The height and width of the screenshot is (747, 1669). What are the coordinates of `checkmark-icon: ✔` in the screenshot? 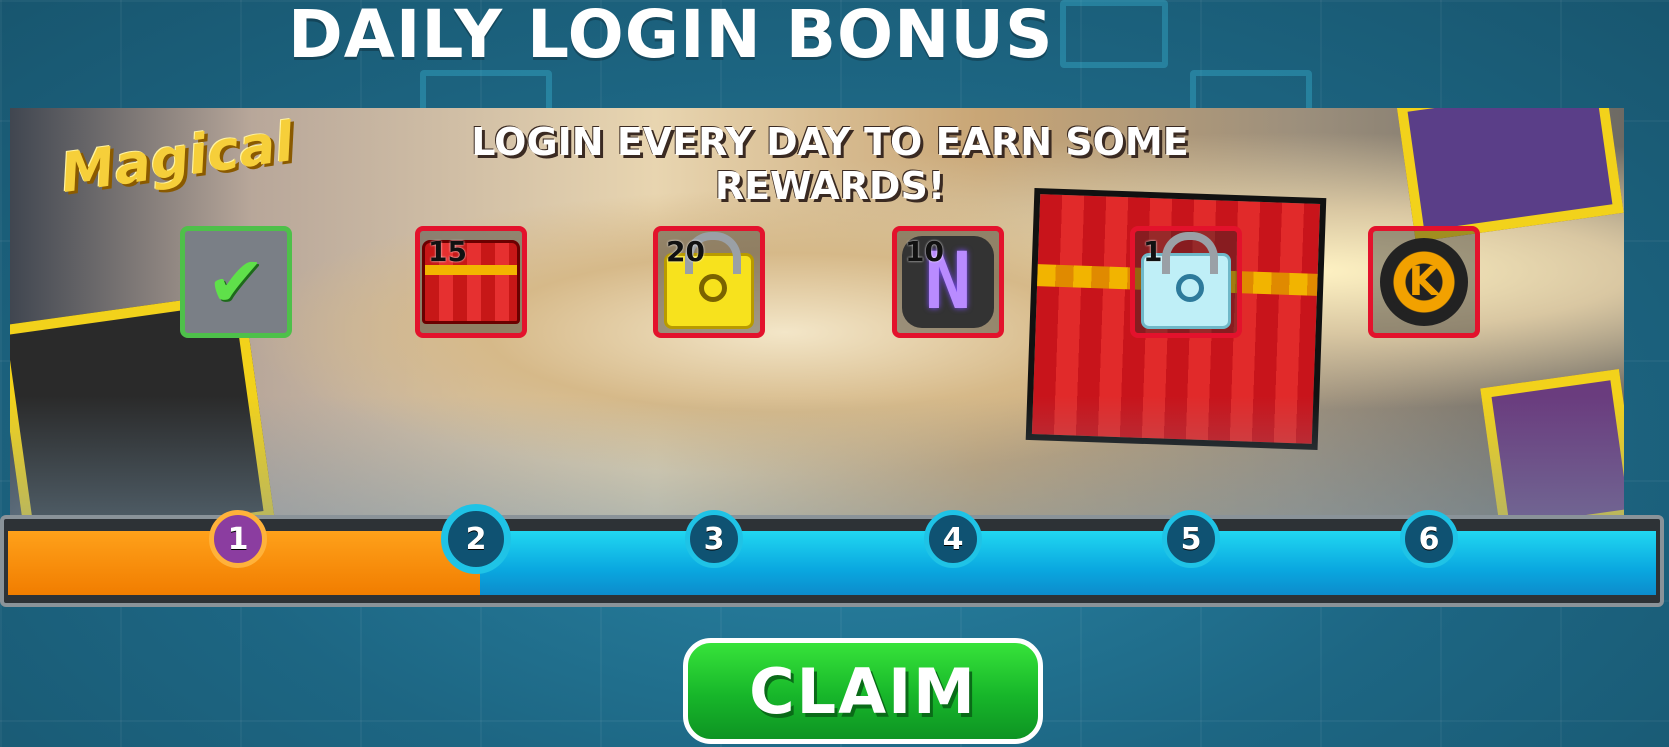 It's located at (236, 282).